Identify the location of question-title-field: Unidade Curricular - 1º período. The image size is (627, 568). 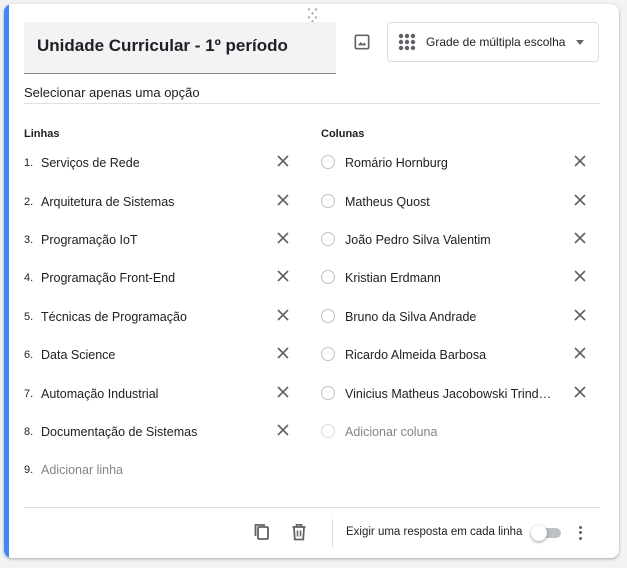
(180, 48).